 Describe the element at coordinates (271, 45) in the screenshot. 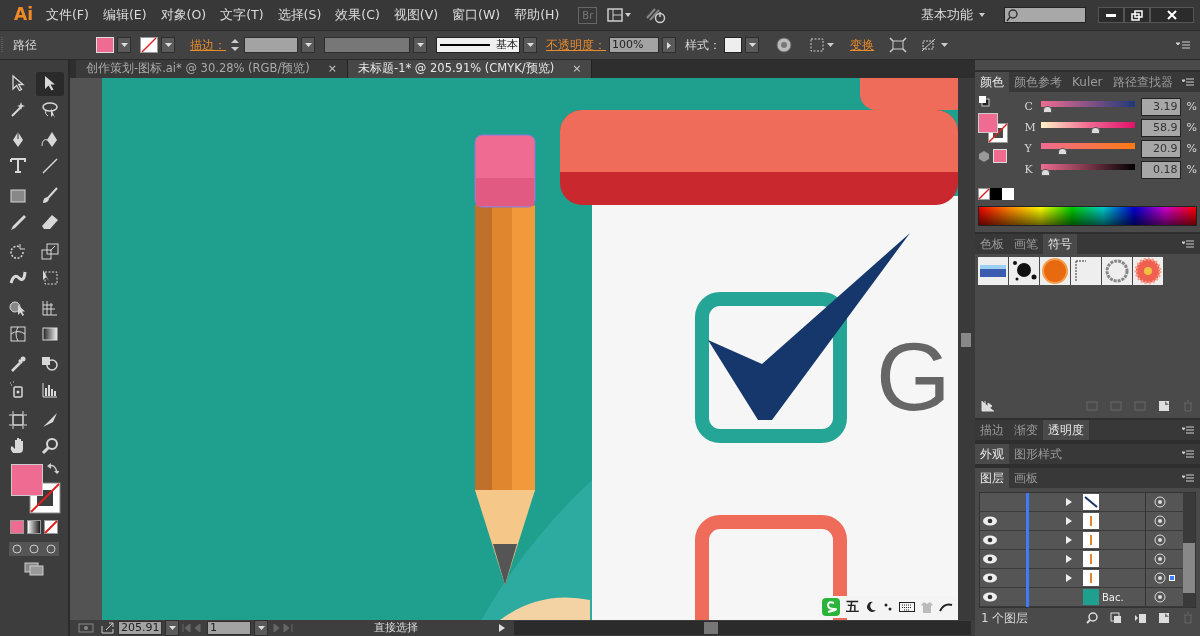

I see `stroke-weight-field` at that location.